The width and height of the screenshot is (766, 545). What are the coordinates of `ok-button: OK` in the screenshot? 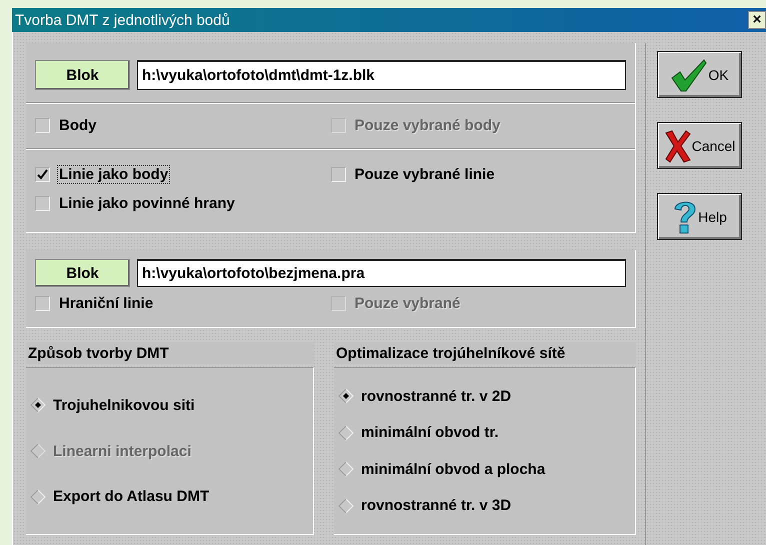 It's located at (699, 74).